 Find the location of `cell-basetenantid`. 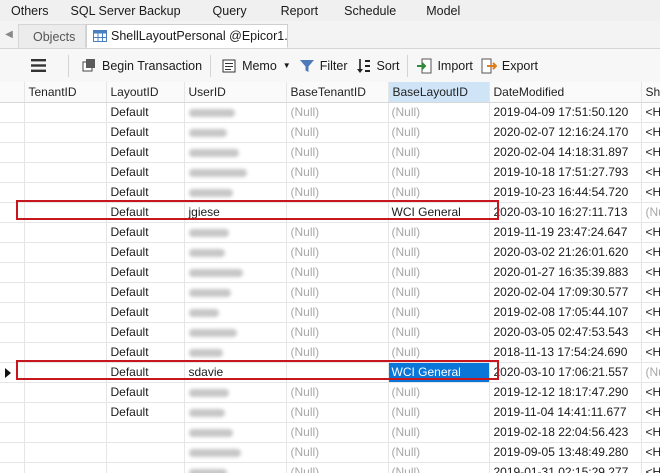

cell-basetenantid is located at coordinates (337, 372).